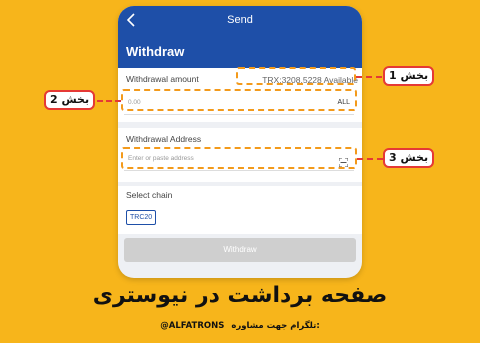 Image resolution: width=480 pixels, height=343 pixels. Describe the element at coordinates (149, 195) in the screenshot. I see `select-chain-label: Select chain` at that location.